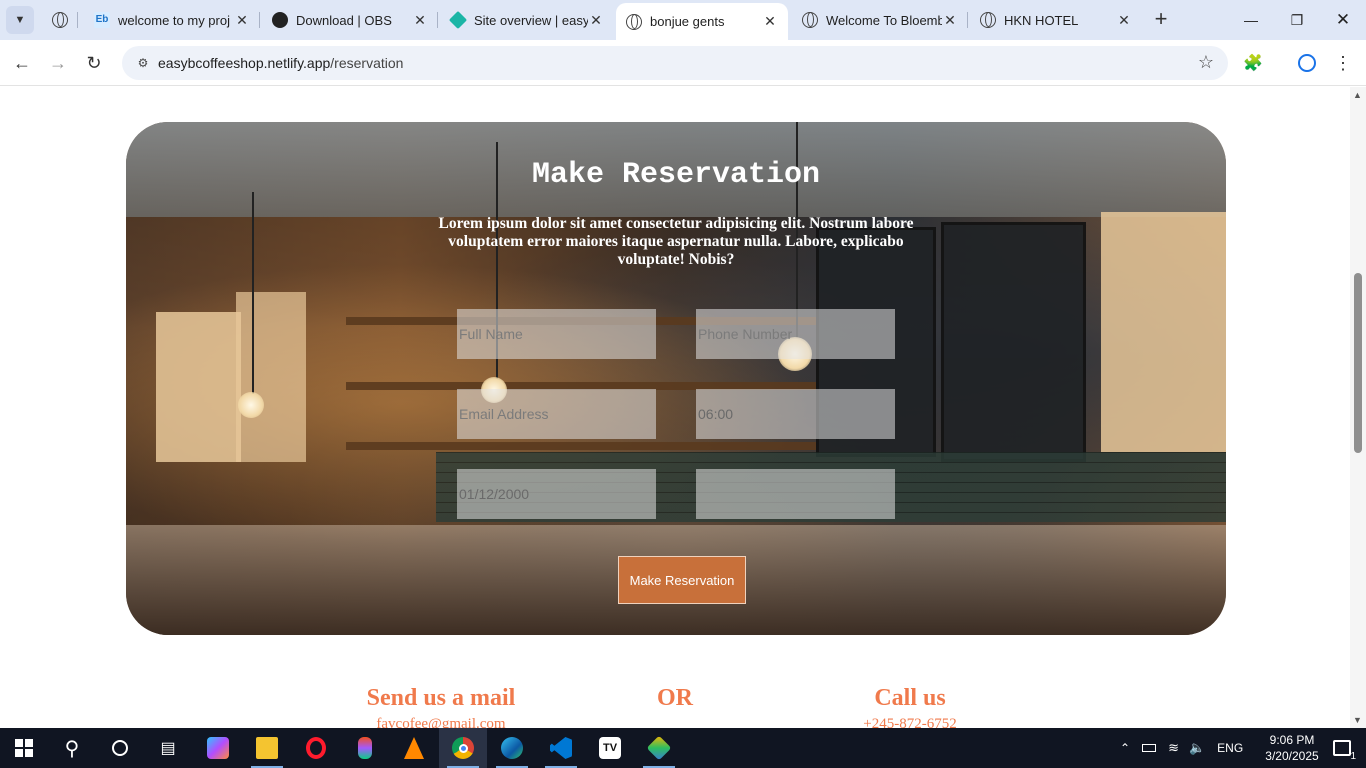 This screenshot has height=768, width=1366. I want to click on tab-title: bonjue gents, so click(687, 21).